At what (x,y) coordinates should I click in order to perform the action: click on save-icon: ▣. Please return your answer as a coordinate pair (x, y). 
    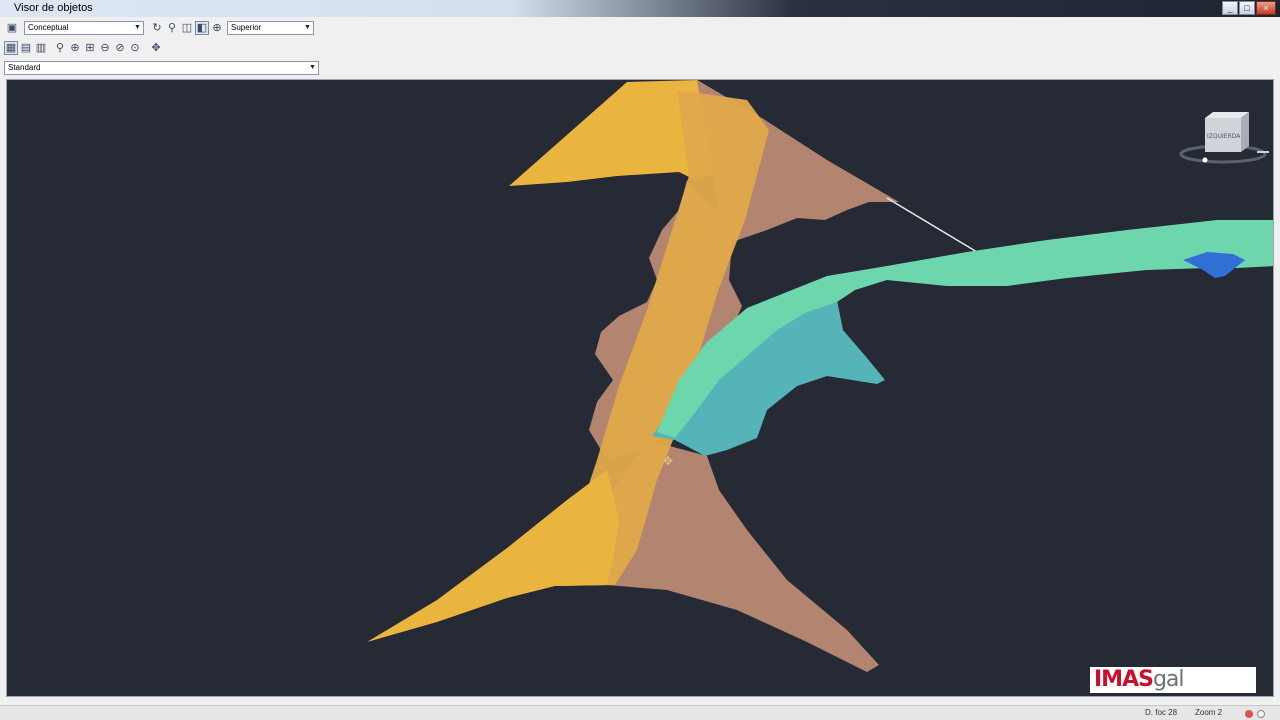
    Looking at the image, I should click on (12, 28).